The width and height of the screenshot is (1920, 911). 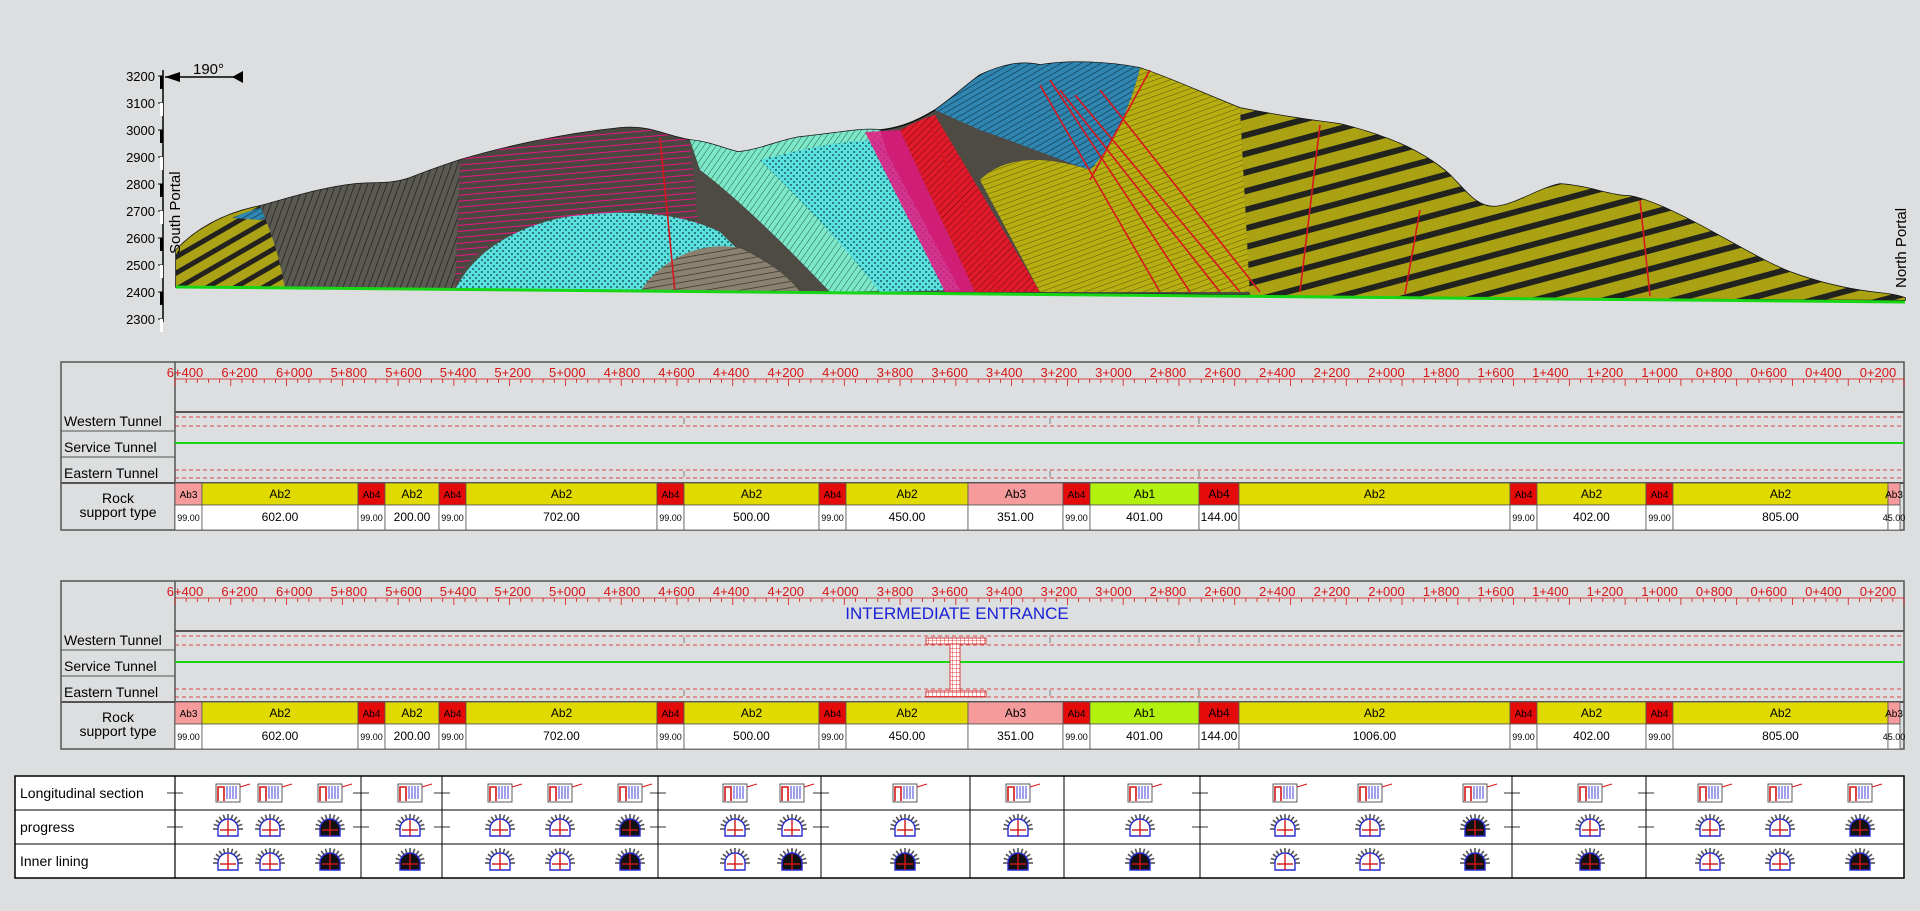 What do you see at coordinates (957, 613) in the screenshot?
I see `intermediate-entrance-title: INTERMEDIATE ENTRANCE` at bounding box center [957, 613].